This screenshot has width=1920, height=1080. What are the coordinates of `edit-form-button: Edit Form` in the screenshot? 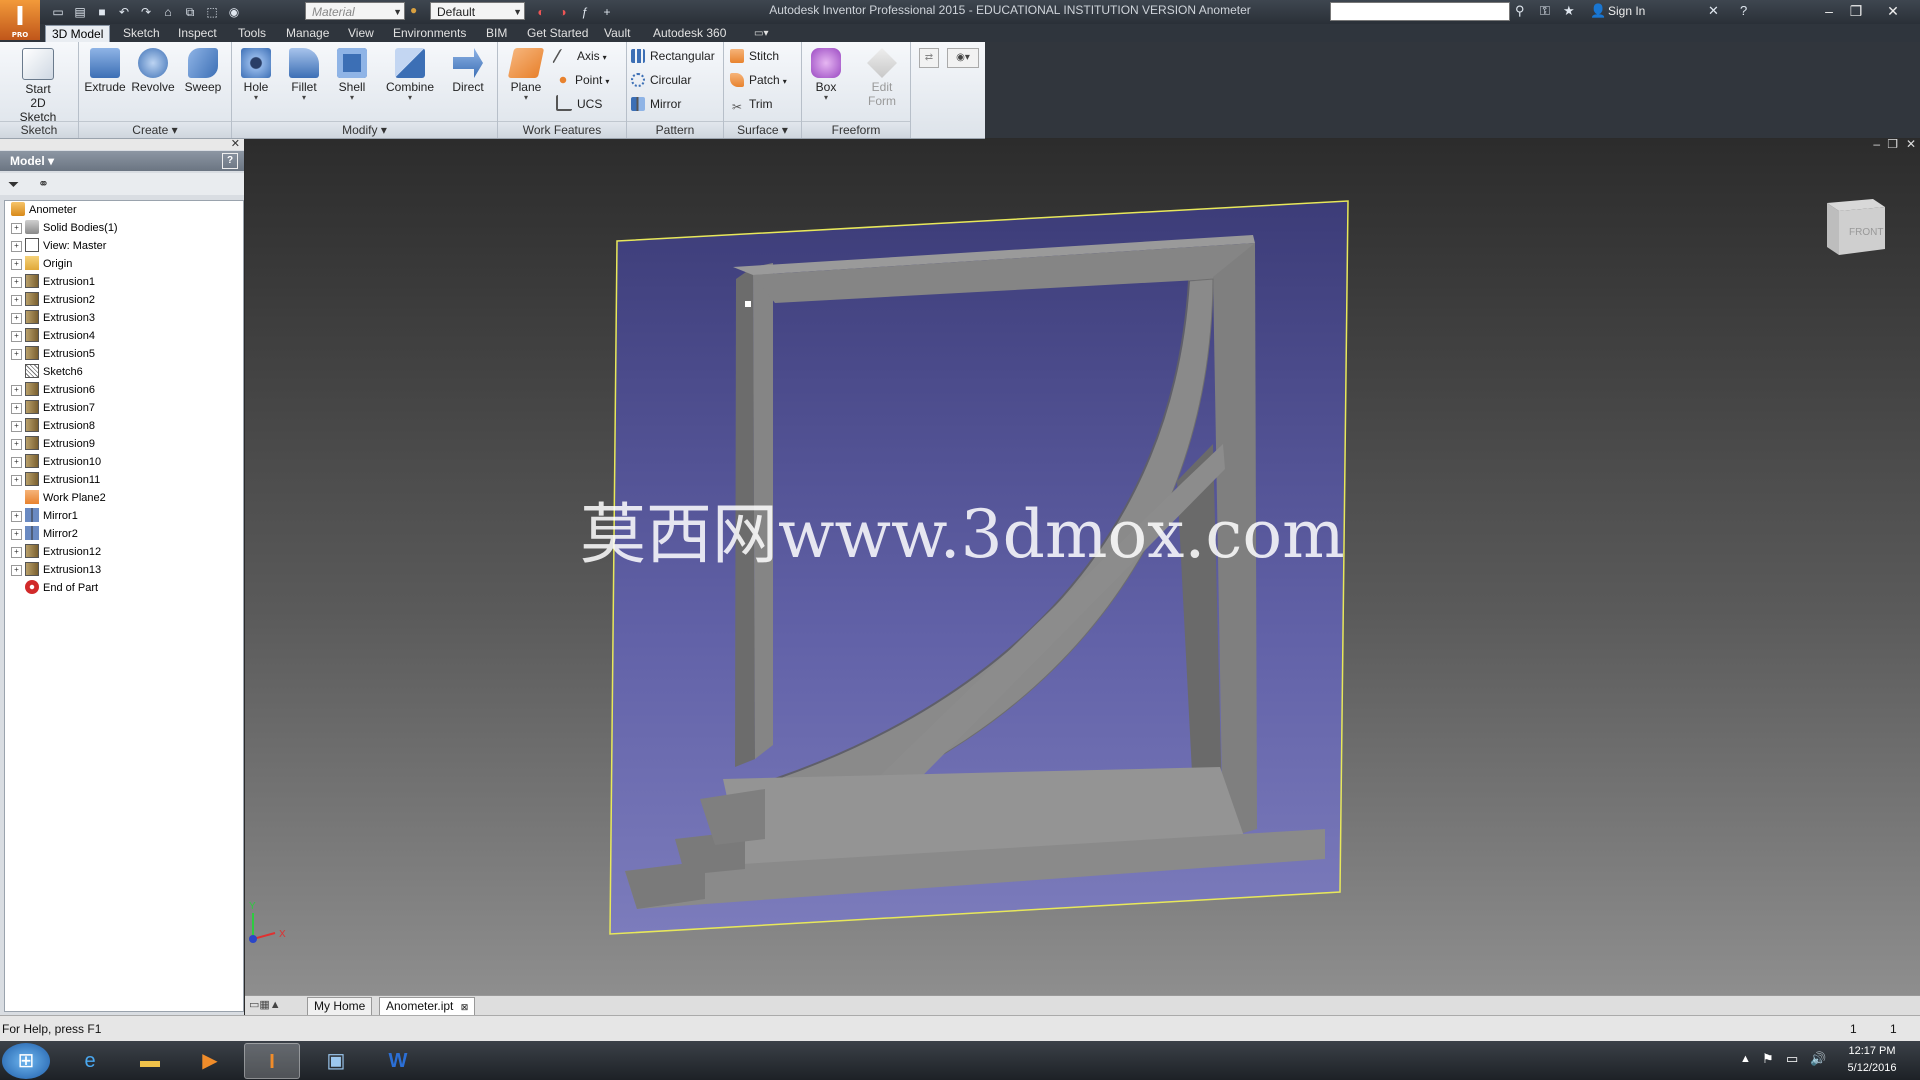 It's located at (882, 78).